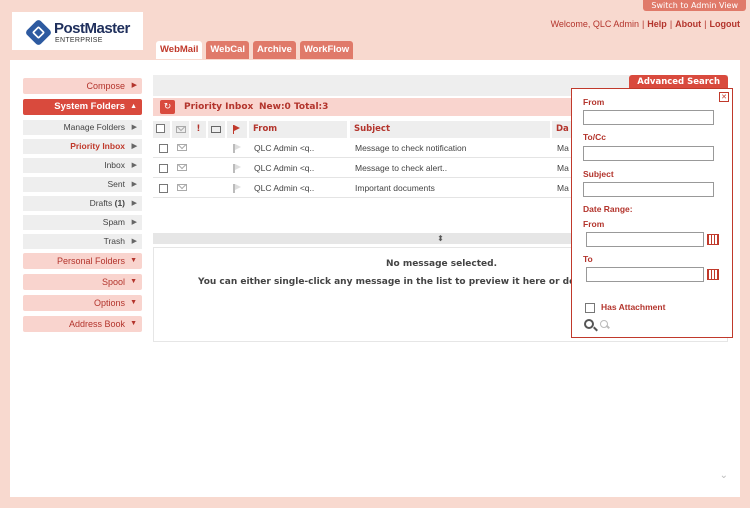 This screenshot has width=750, height=508. Describe the element at coordinates (114, 241) in the screenshot. I see `trash-label: Trash` at that location.